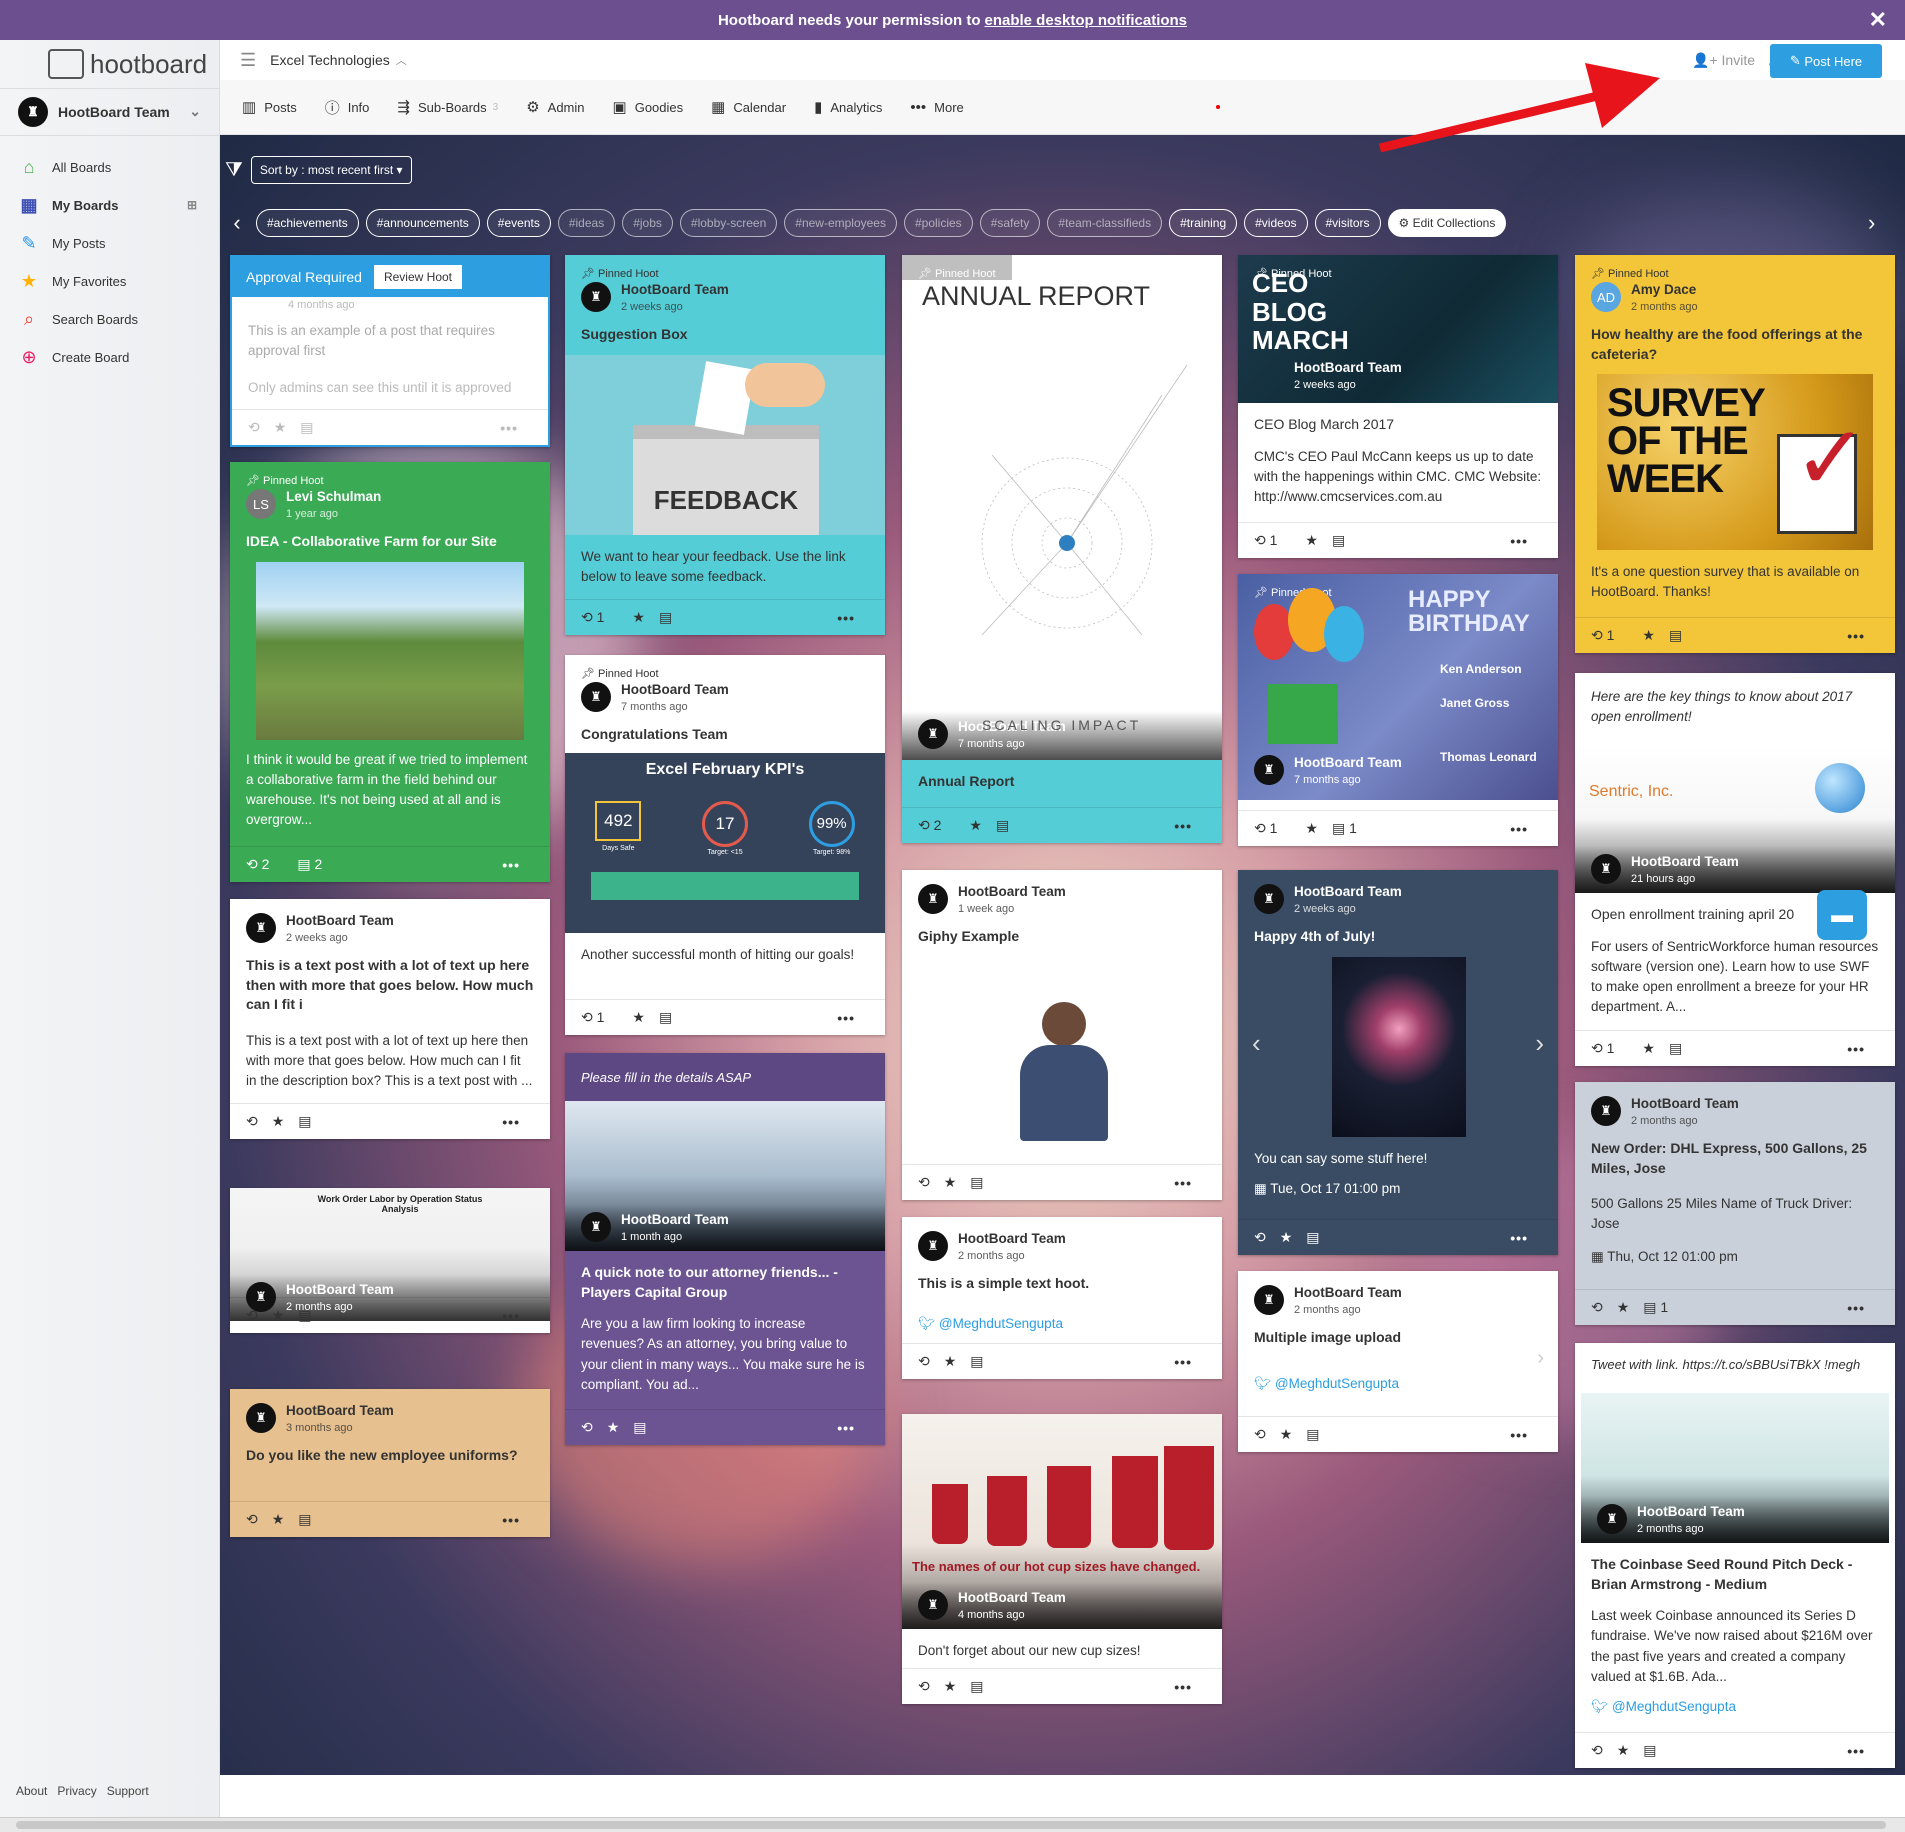 The width and height of the screenshot is (1905, 1832). I want to click on chevron-left-icon: ‹, so click(237, 223).